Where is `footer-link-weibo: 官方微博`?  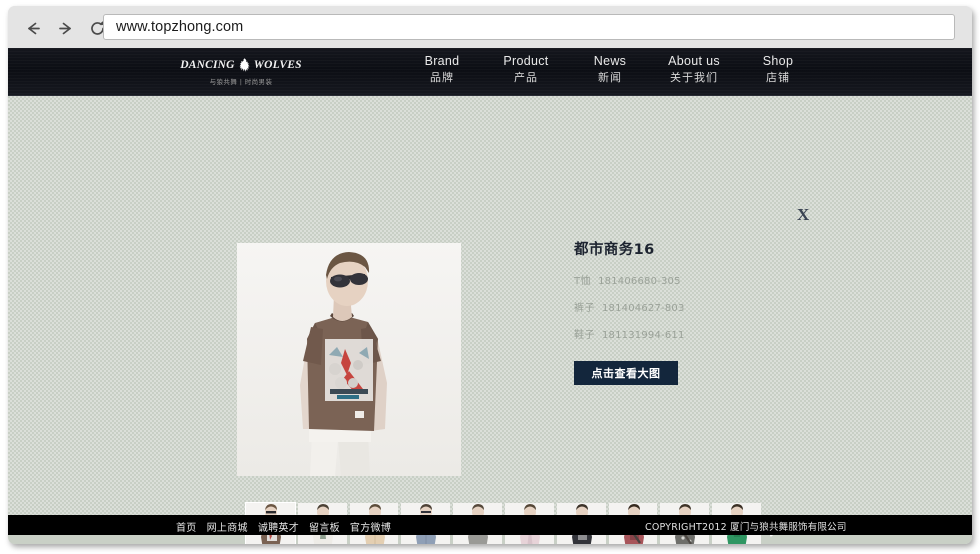
footer-link-weibo: 官方微博 is located at coordinates (370, 526).